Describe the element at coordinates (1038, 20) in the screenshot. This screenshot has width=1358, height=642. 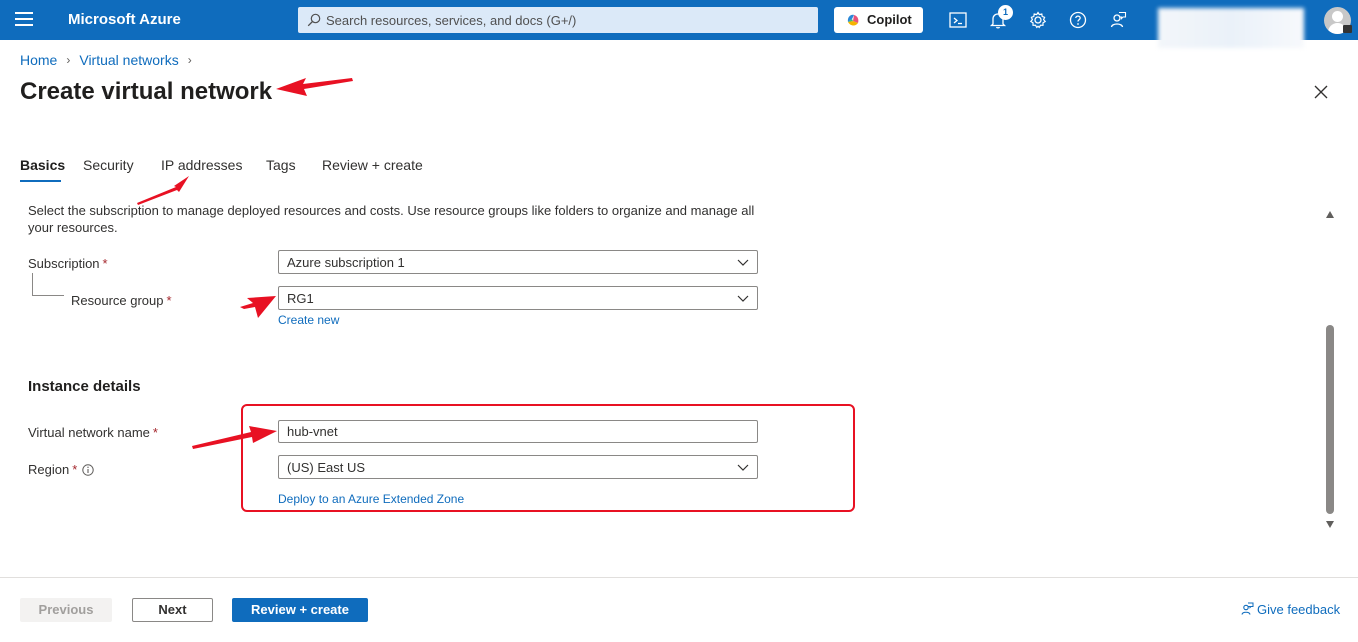
I see `gear-icon` at that location.